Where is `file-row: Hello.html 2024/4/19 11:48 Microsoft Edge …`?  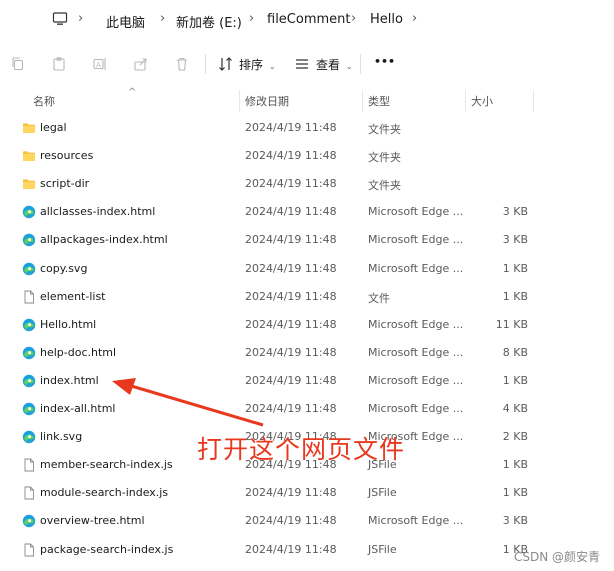 file-row: Hello.html 2024/4/19 11:48 Microsoft Edge … is located at coordinates (307, 325).